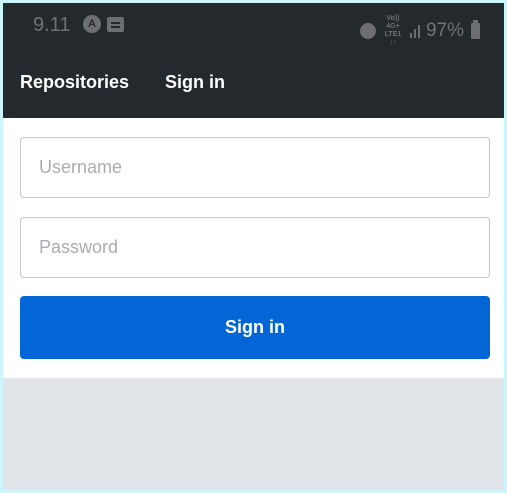 The width and height of the screenshot is (507, 493). What do you see at coordinates (475, 29) in the screenshot?
I see `battery-icon` at bounding box center [475, 29].